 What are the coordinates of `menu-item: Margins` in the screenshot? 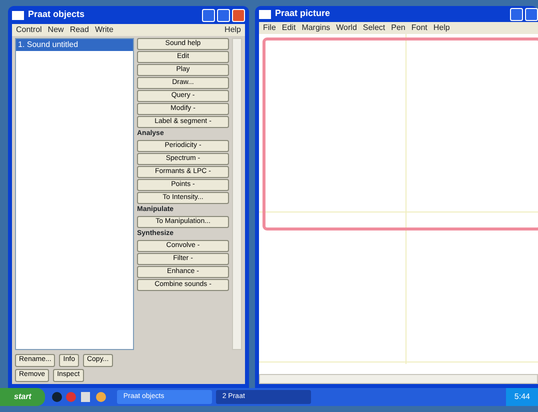 It's located at (316, 28).